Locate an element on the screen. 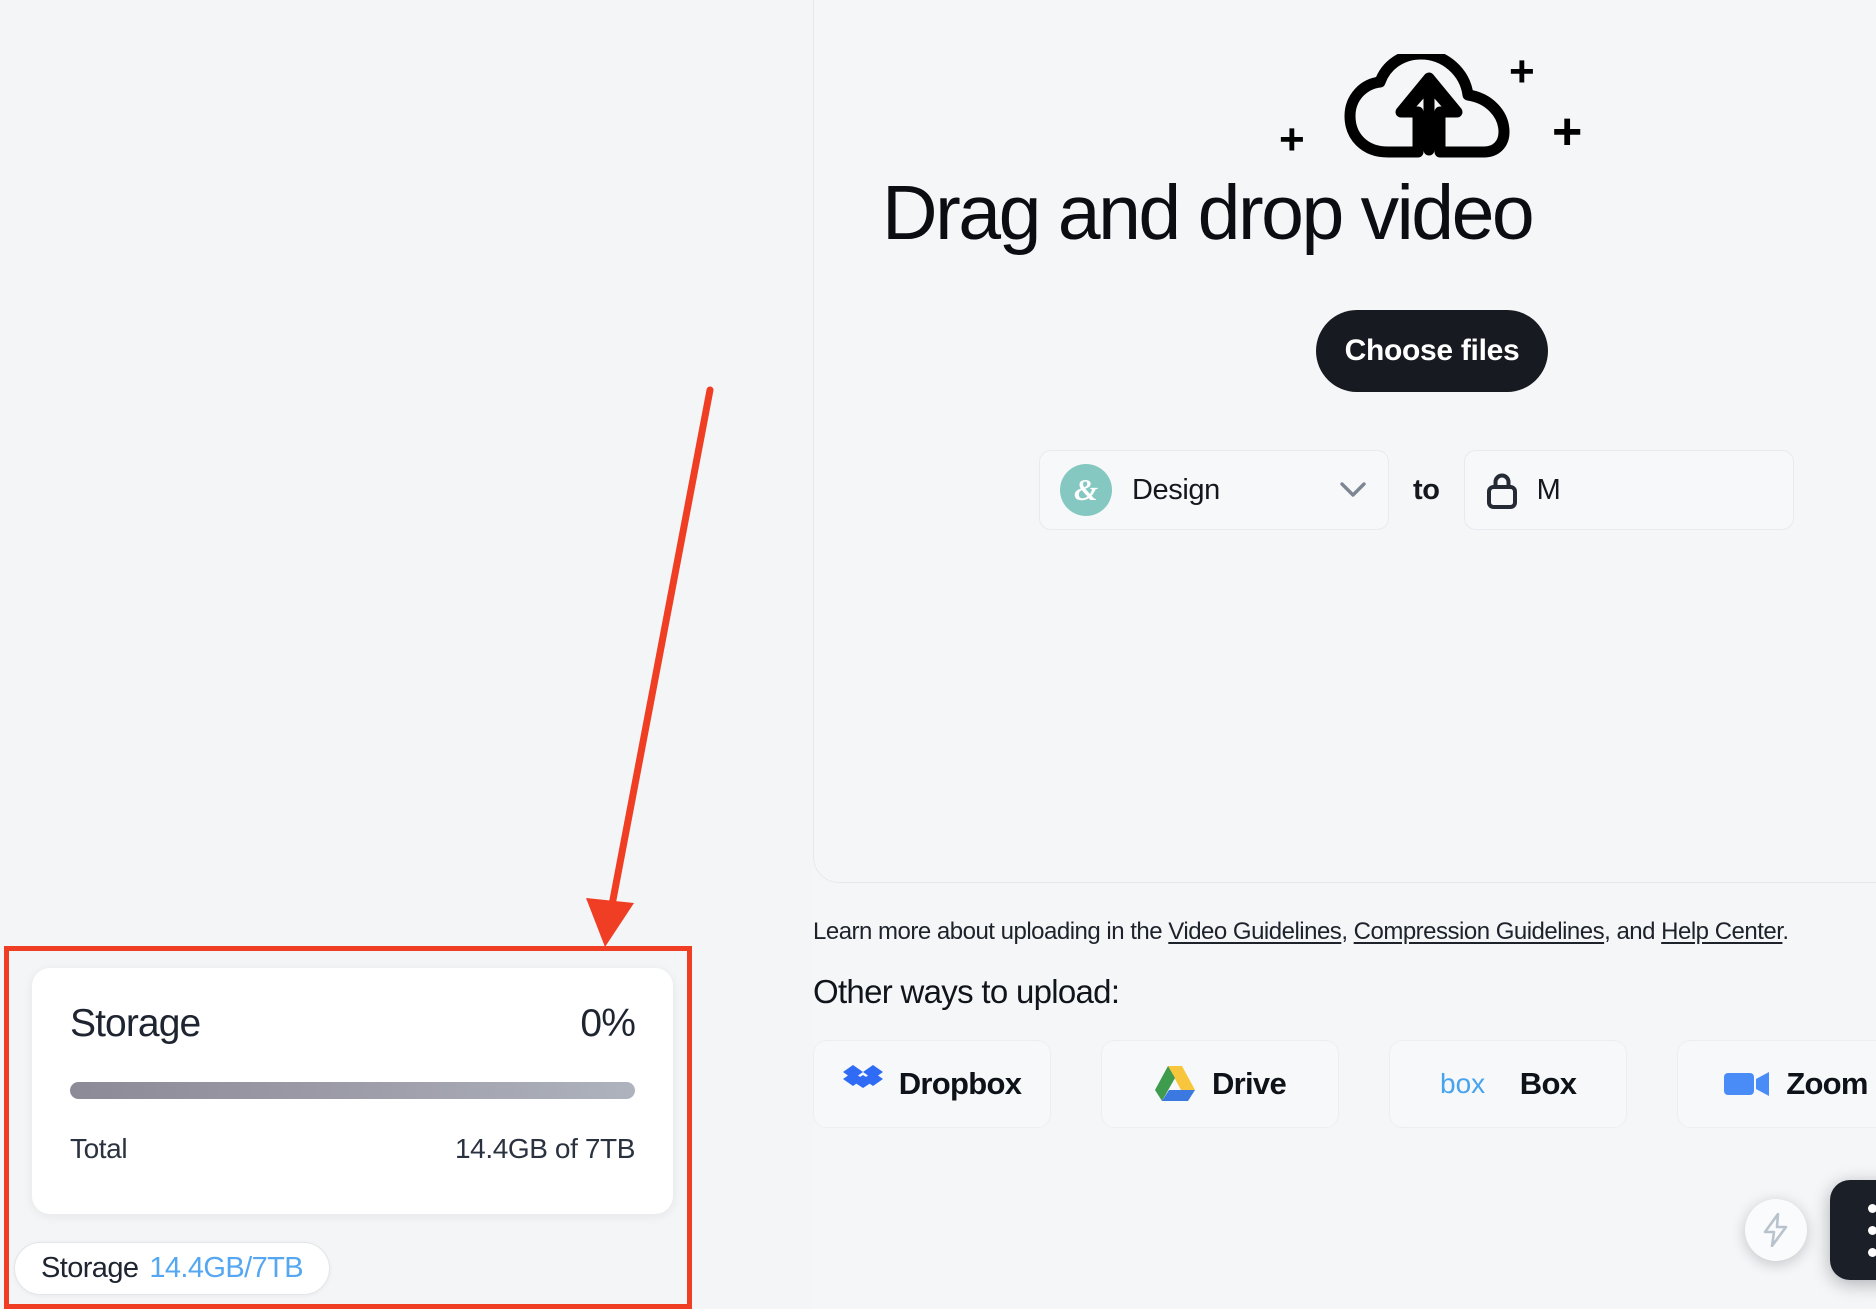  storage-card: Storage 0% Total 14.4GB of 7TB is located at coordinates (352, 1091).